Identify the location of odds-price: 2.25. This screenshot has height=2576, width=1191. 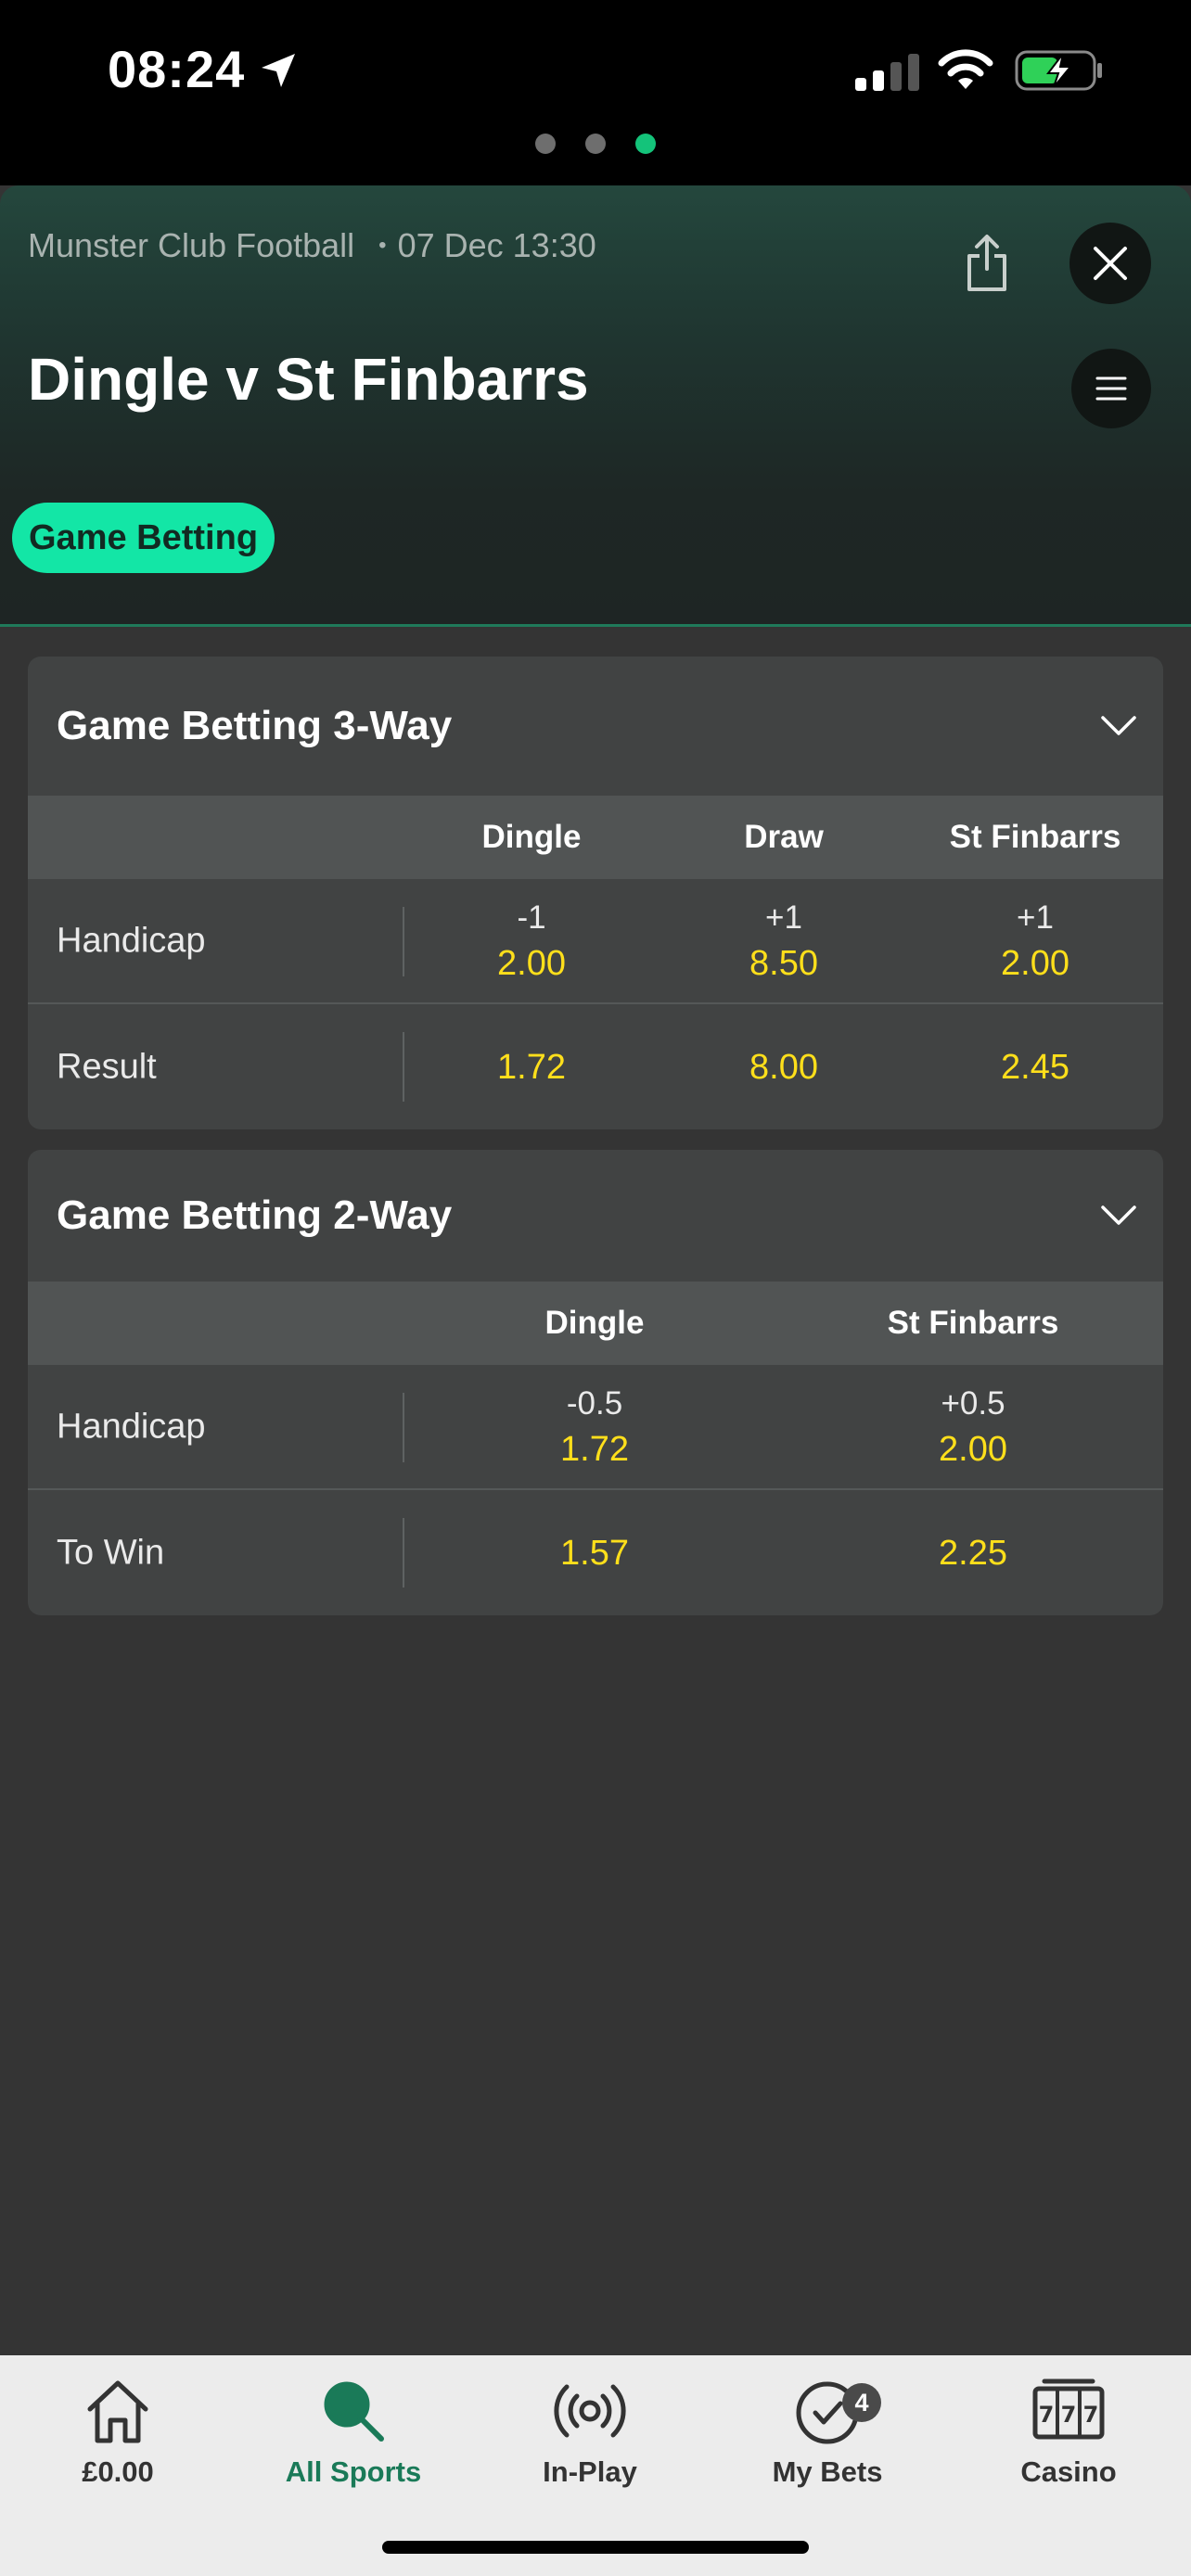
(973, 1553).